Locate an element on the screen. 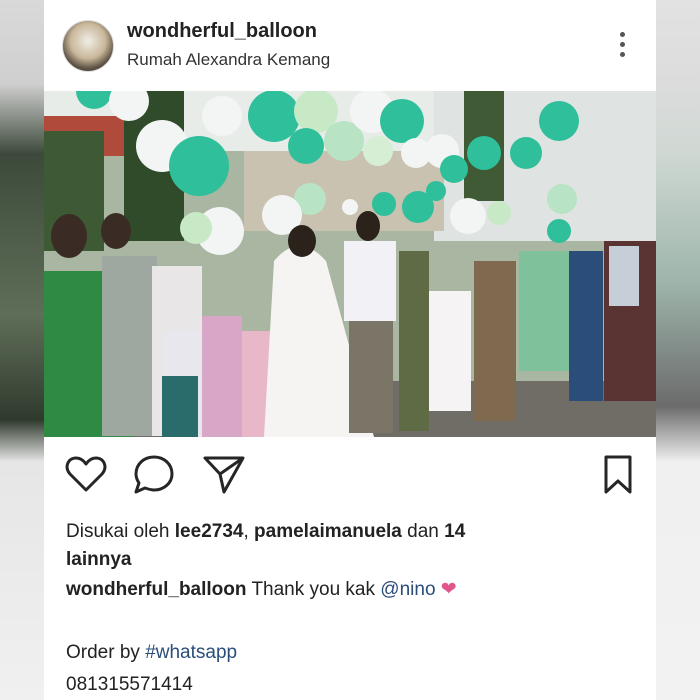 The width and height of the screenshot is (700, 700). order-line: Order by #whatsapp is located at coordinates (151, 653).